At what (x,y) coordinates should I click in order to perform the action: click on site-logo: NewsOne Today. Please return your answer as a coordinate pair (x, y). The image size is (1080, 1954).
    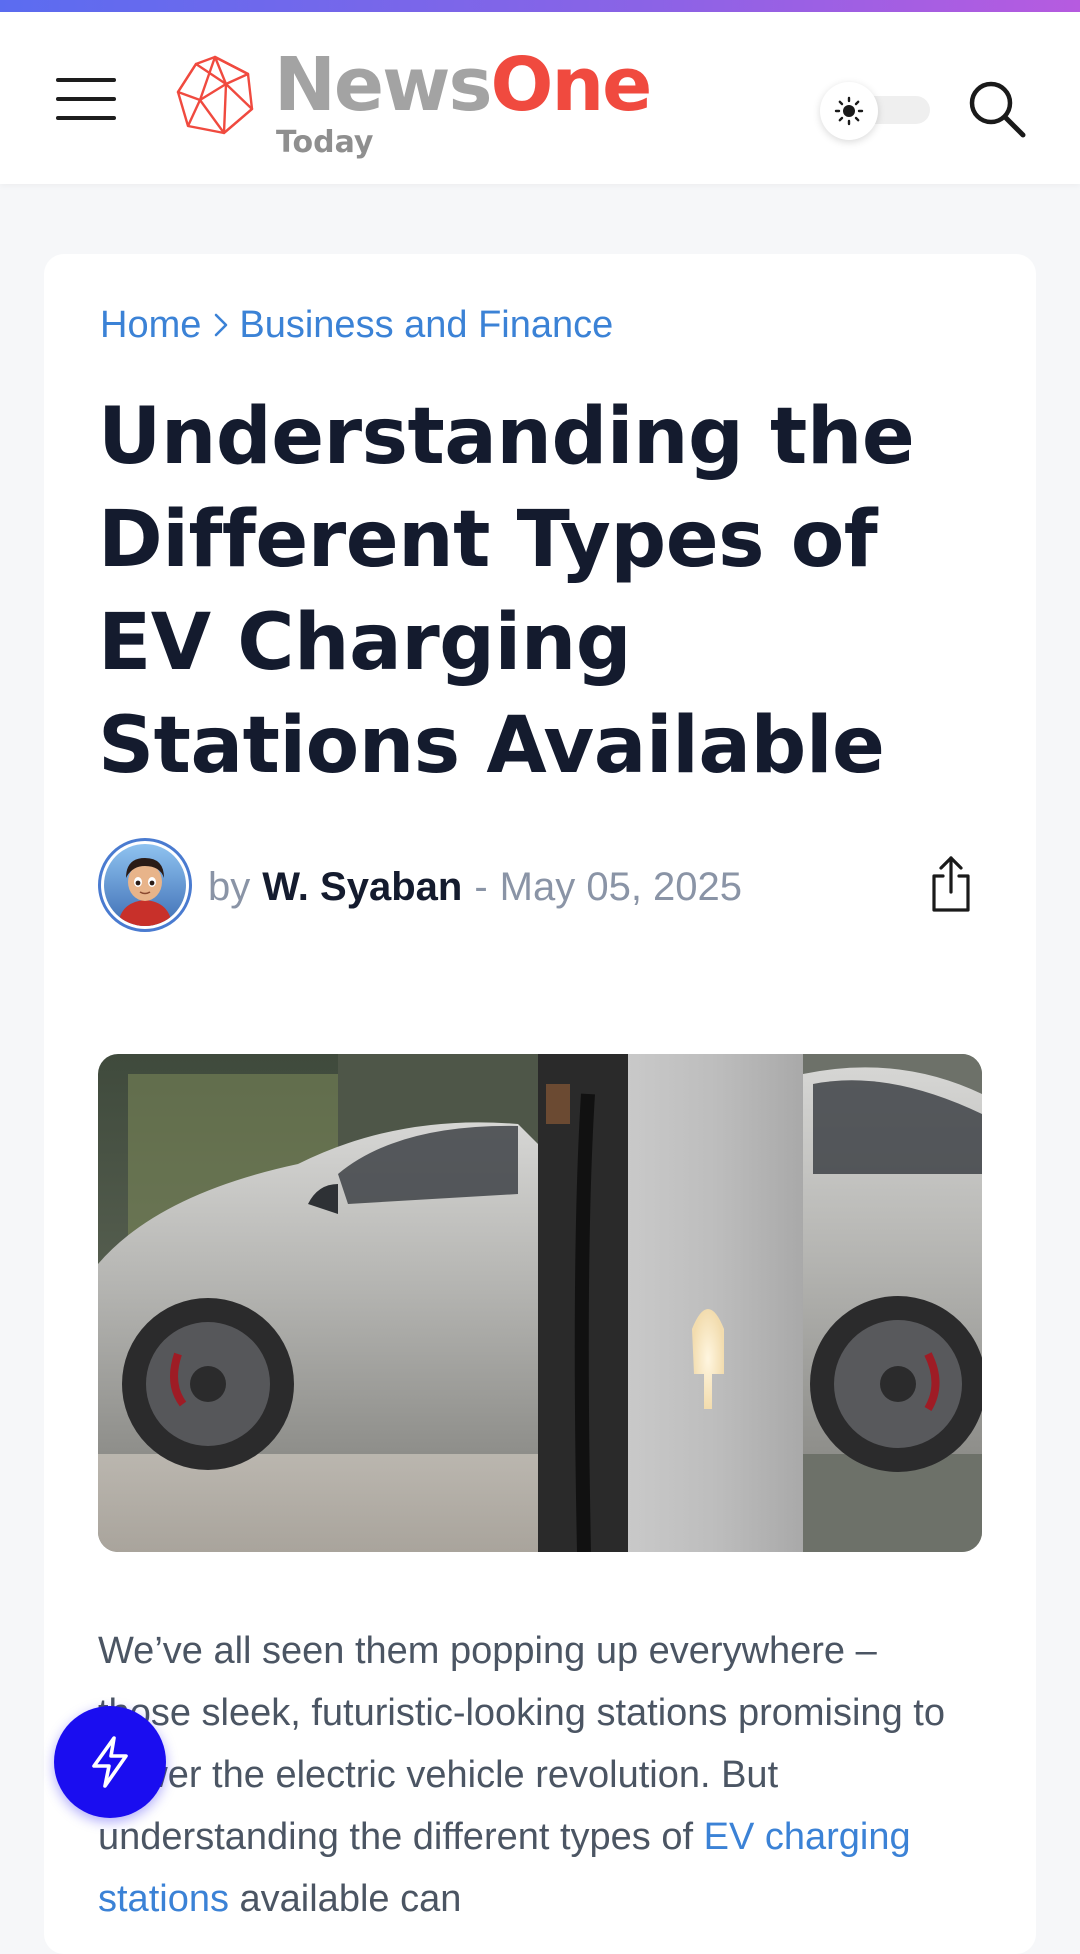
    Looking at the image, I should click on (413, 105).